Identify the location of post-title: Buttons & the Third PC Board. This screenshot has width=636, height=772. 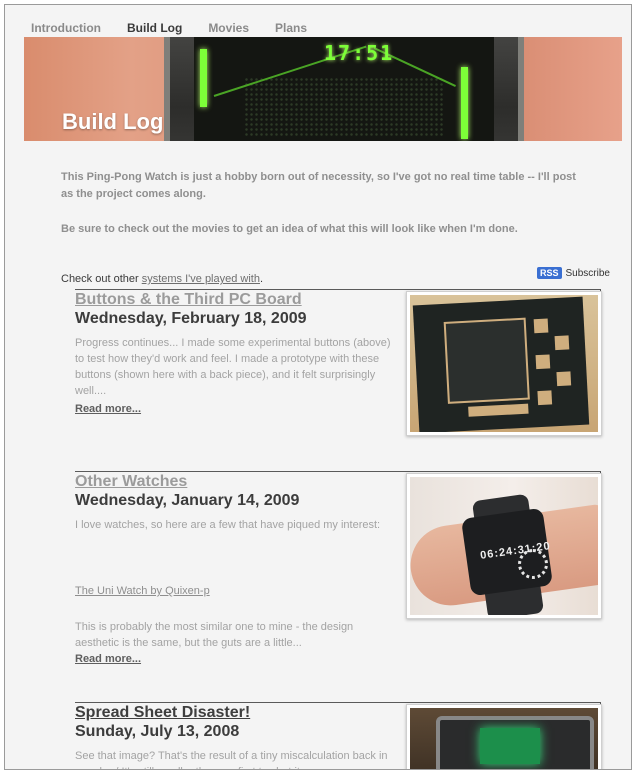
(188, 300).